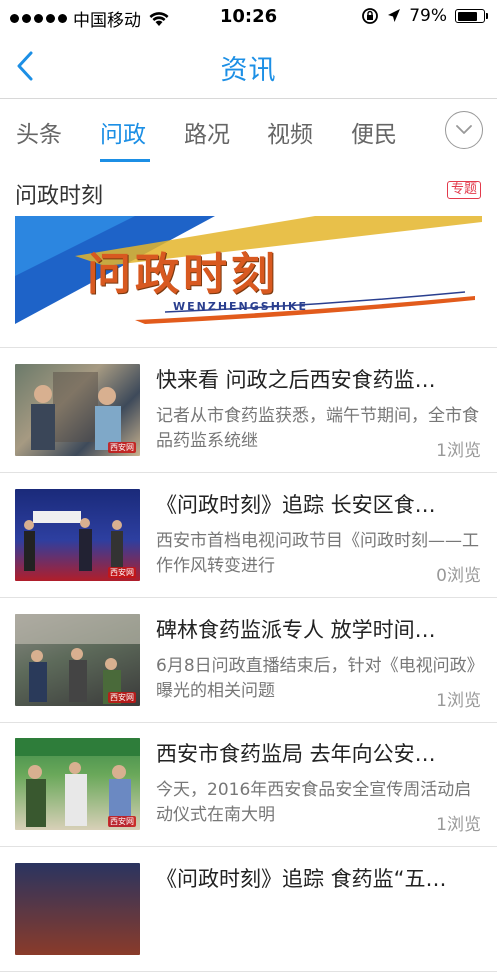 Image resolution: width=497 pixels, height=972 pixels. I want to click on news-summary: 6月8日问政直播结束后，针对《电视问政》曝光的相关问题, so click(316, 678).